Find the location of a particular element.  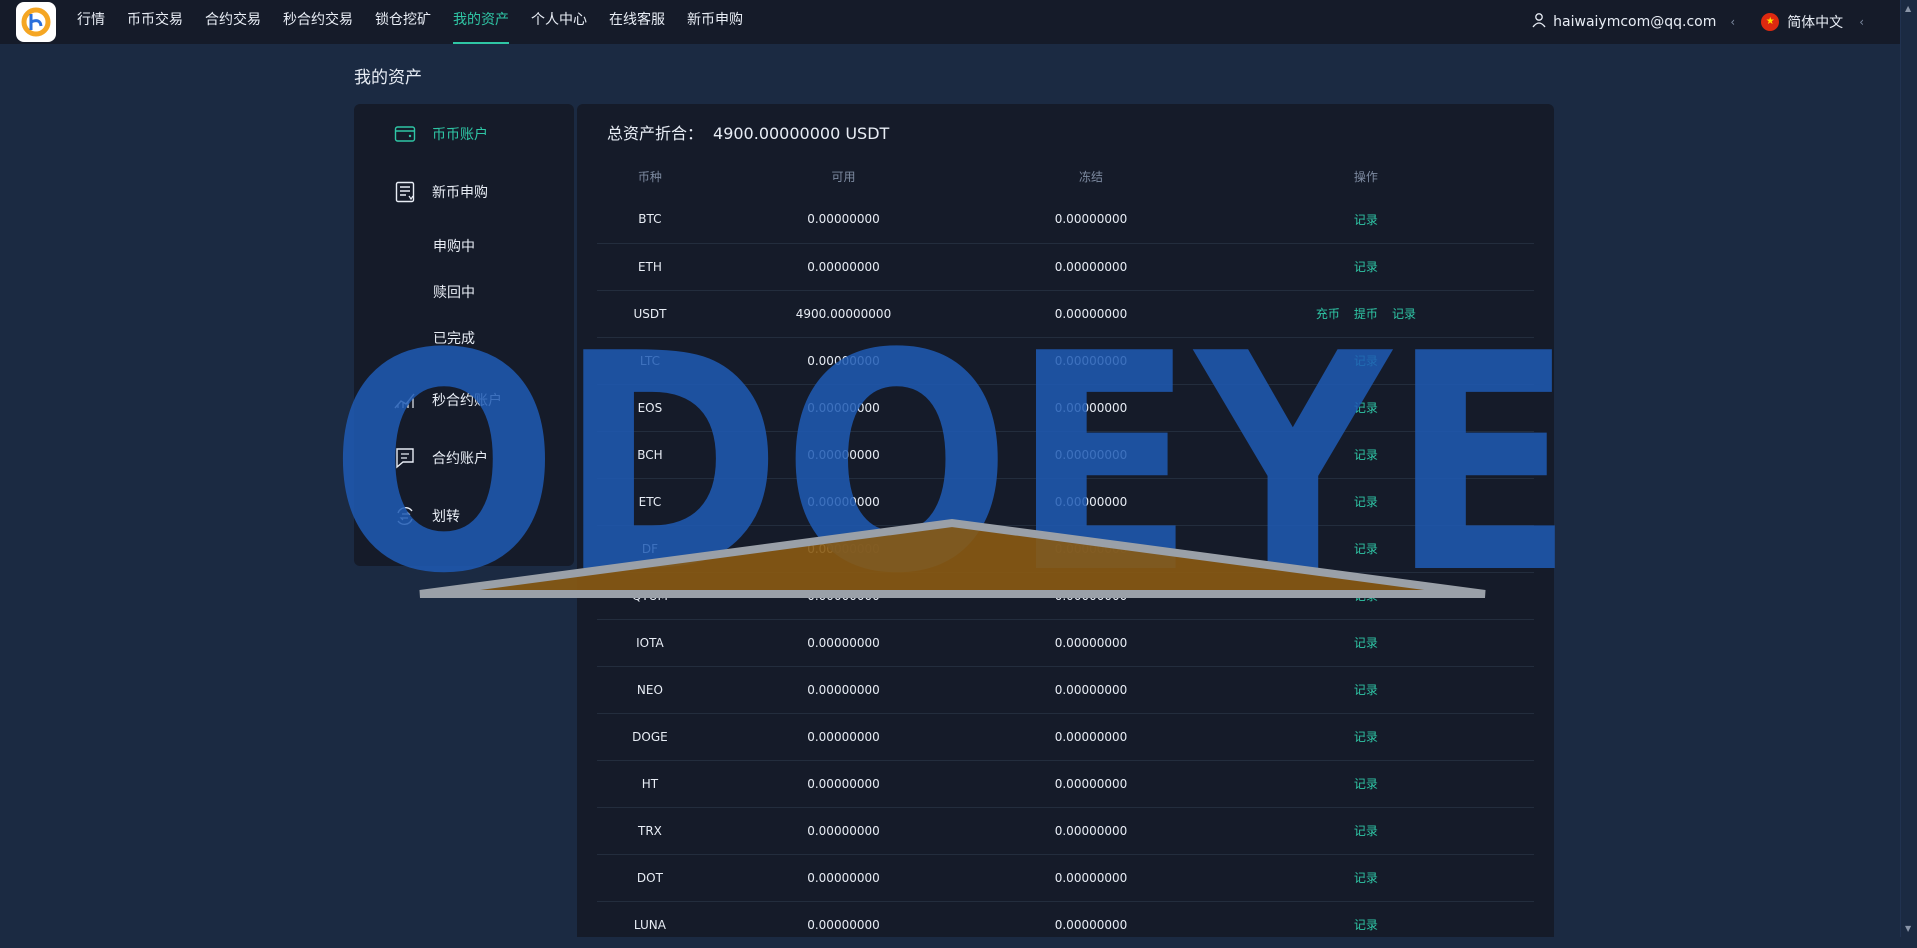

nav-item-5: 我的资产 is located at coordinates (481, 22).